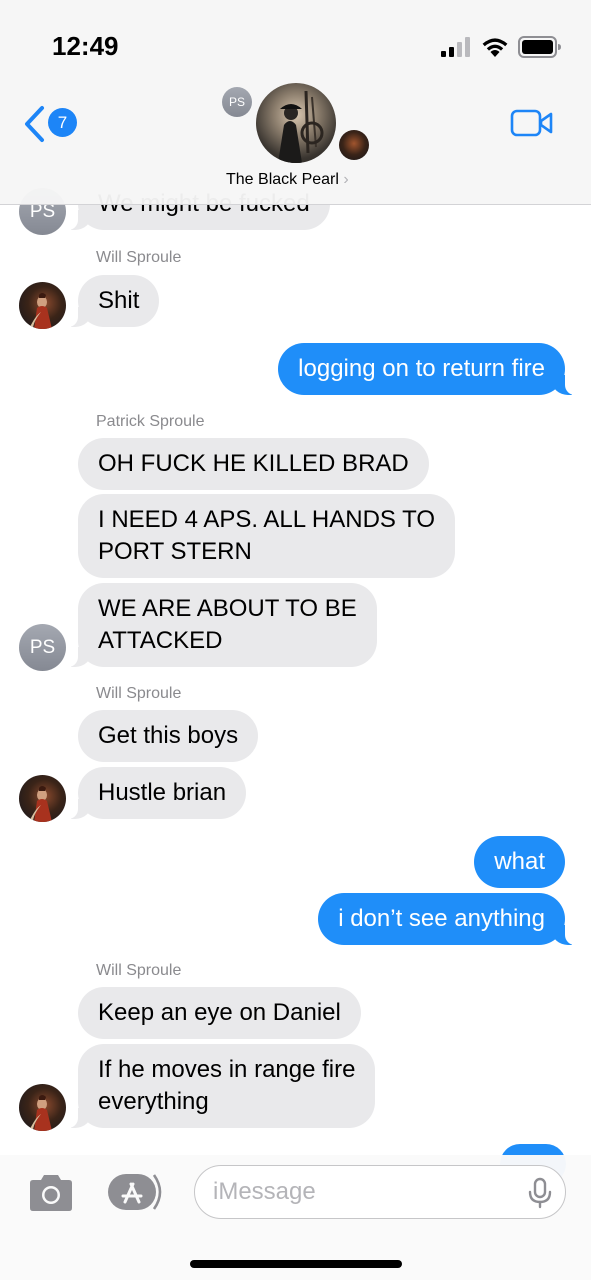 Image resolution: width=591 pixels, height=1280 pixels. Describe the element at coordinates (160, 640) in the screenshot. I see `message-line: ATTACKED` at that location.